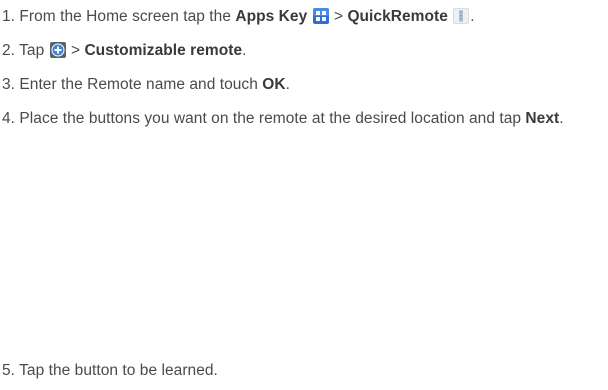 Image resolution: width=608 pixels, height=390 pixels. What do you see at coordinates (9, 50) in the screenshot?
I see `step-number: 2.` at bounding box center [9, 50].